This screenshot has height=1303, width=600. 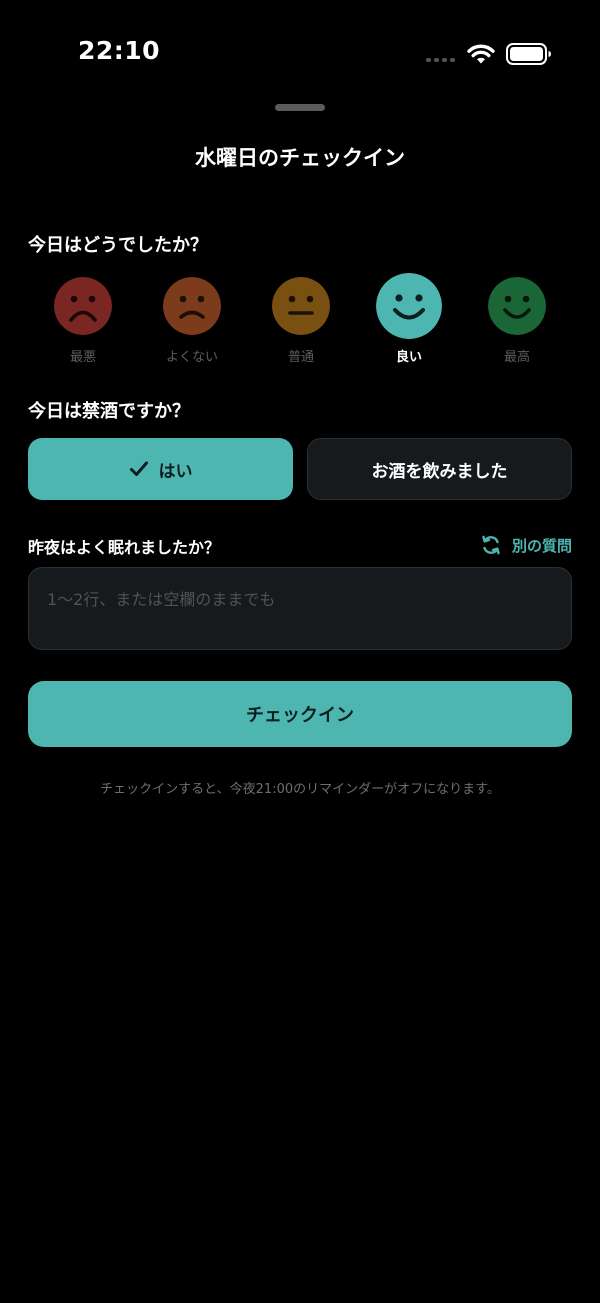 I want to click on sad-face-icon, so click(x=192, y=306).